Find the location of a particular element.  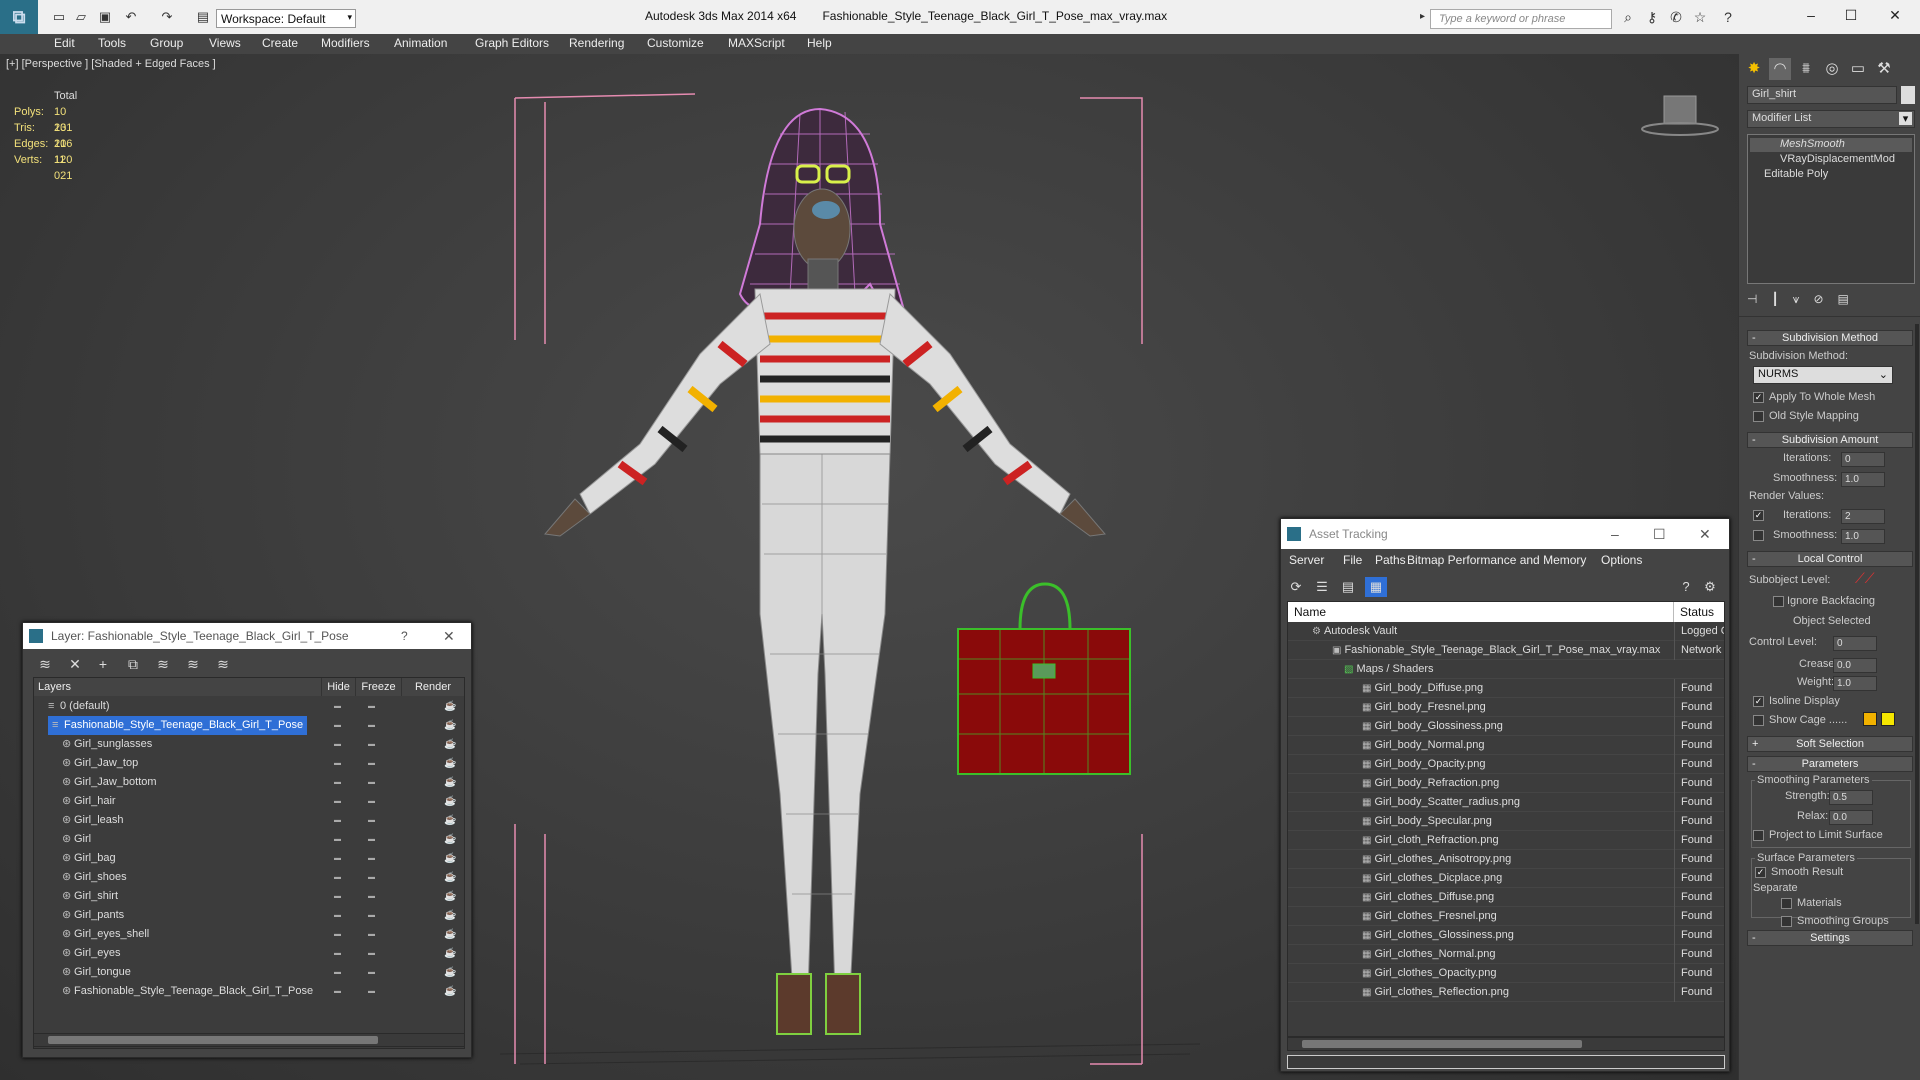

control-level-spinner: 0 is located at coordinates (1855, 643).